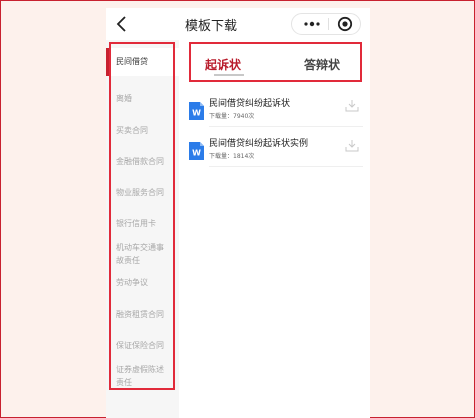 The image size is (475, 418). Describe the element at coordinates (259, 144) in the screenshot. I see `document-title: 民间借贷纠纷起诉状实例` at that location.